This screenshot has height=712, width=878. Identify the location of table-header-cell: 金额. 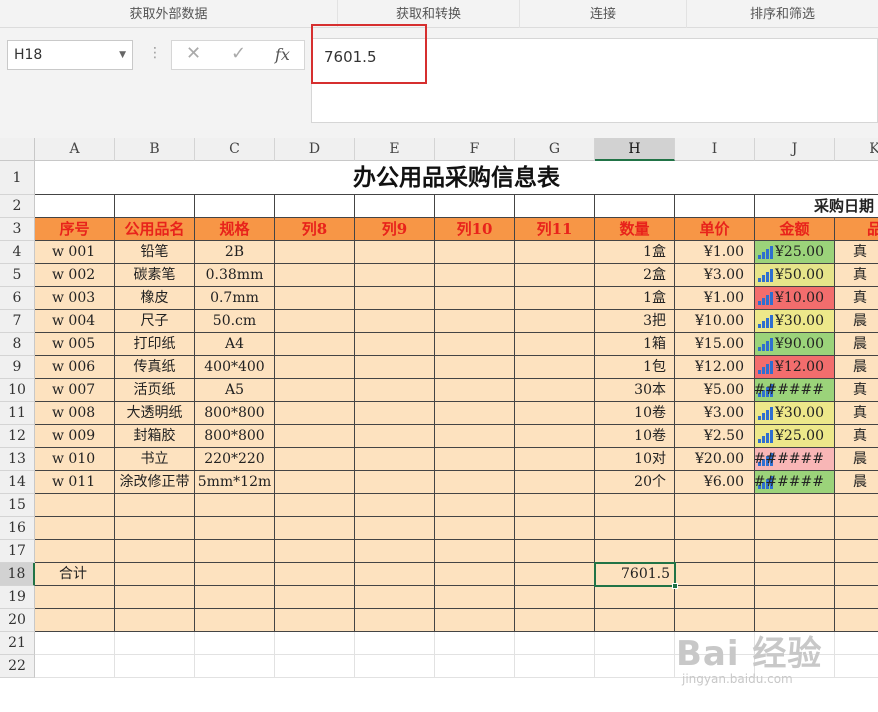
(795, 229).